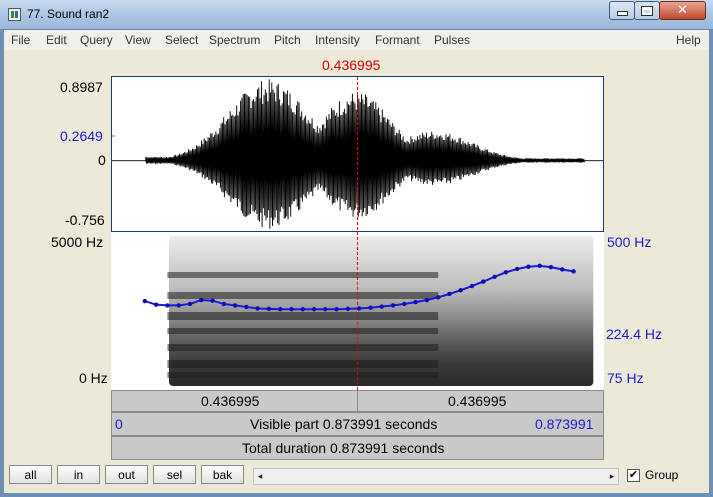 The width and height of the screenshot is (713, 497). What do you see at coordinates (230, 401) in the screenshot?
I see `time-left-label: 0.436995` at bounding box center [230, 401].